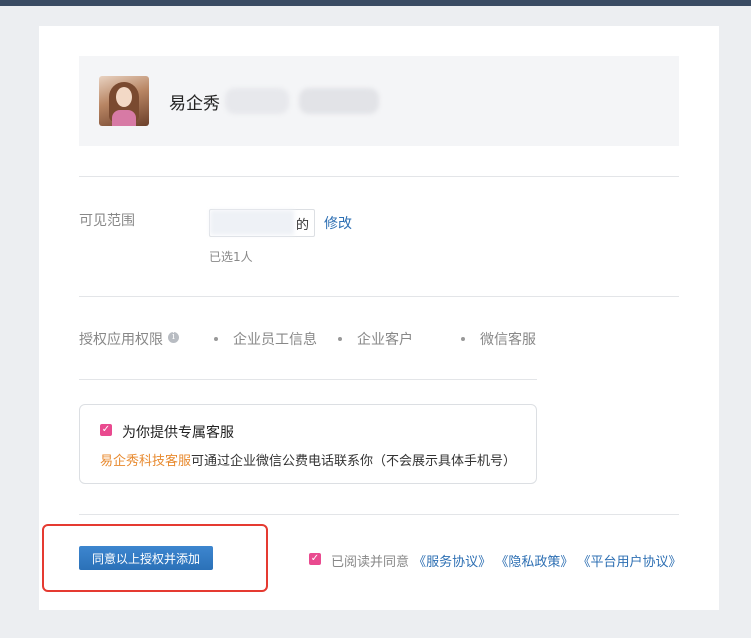 This screenshot has height=638, width=751. Describe the element at coordinates (508, 340) in the screenshot. I see `permission-item: 微信客服` at that location.